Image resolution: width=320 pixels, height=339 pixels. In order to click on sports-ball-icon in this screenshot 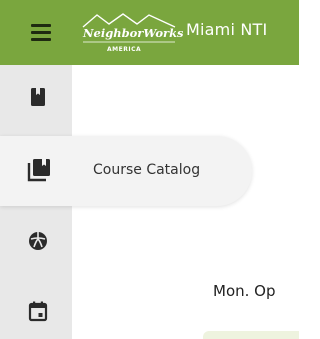, I will do `click(38, 241)`.